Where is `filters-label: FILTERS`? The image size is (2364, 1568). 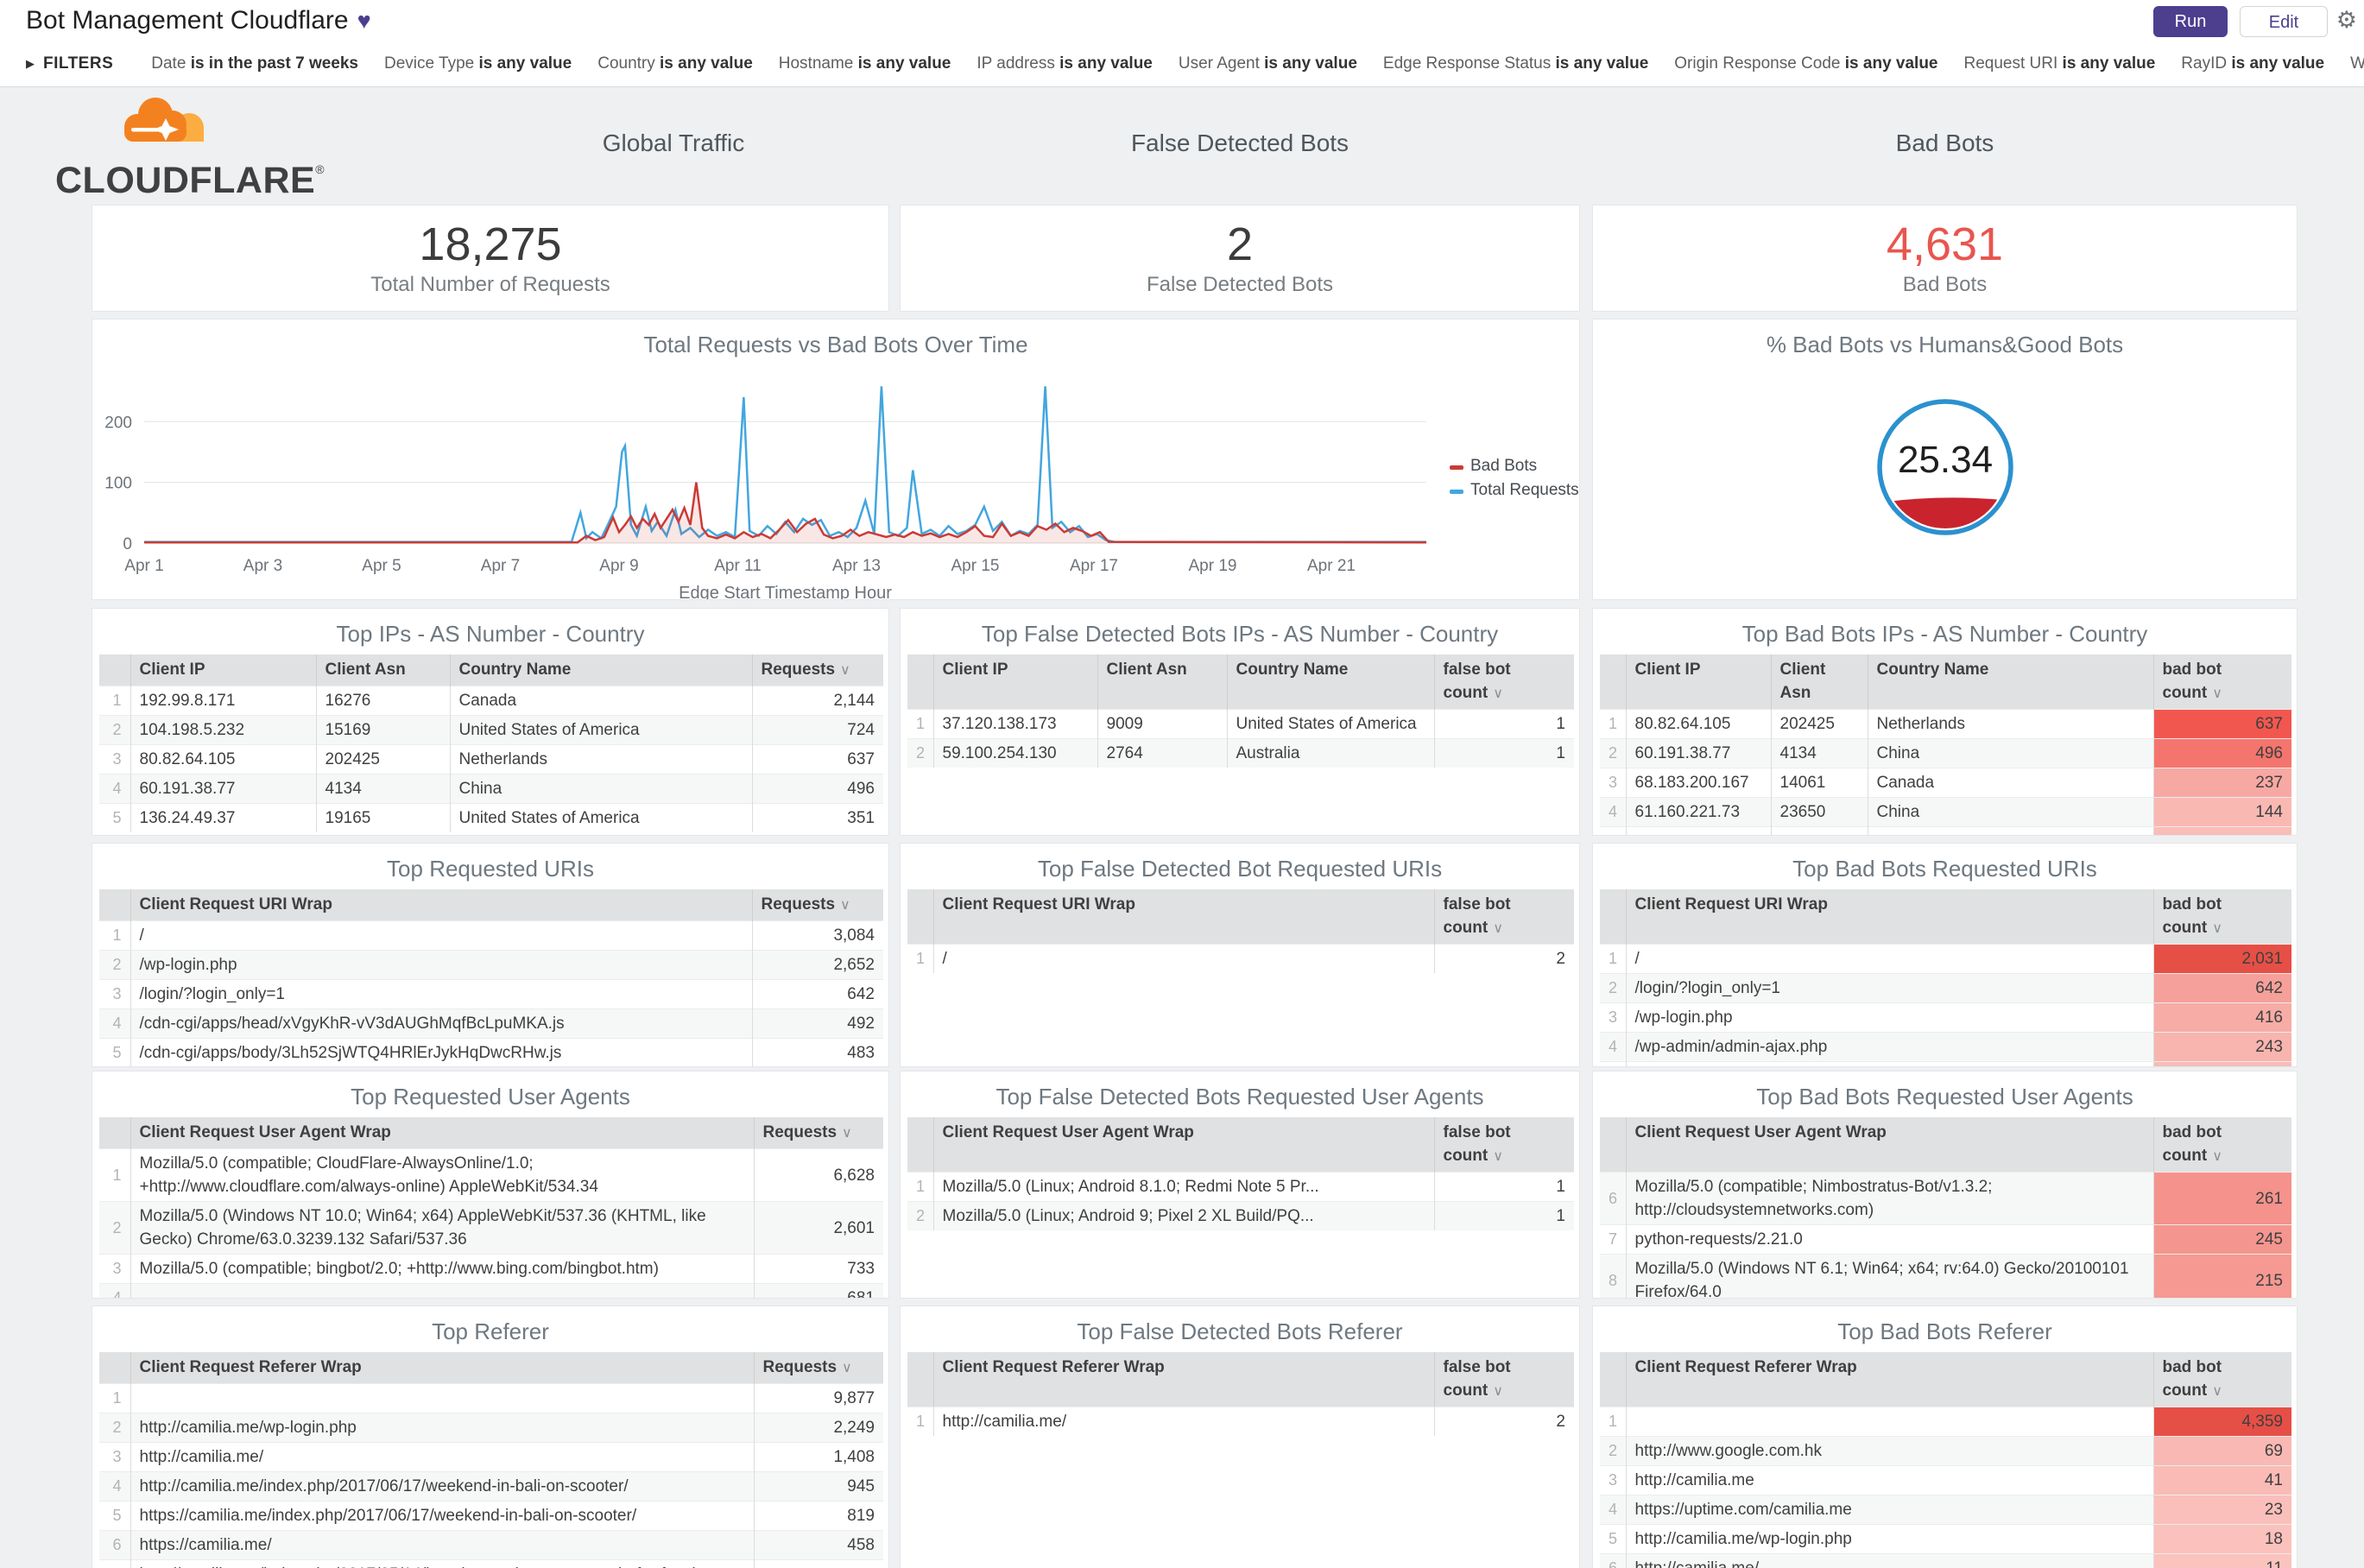
filters-label: FILTERS is located at coordinates (78, 64).